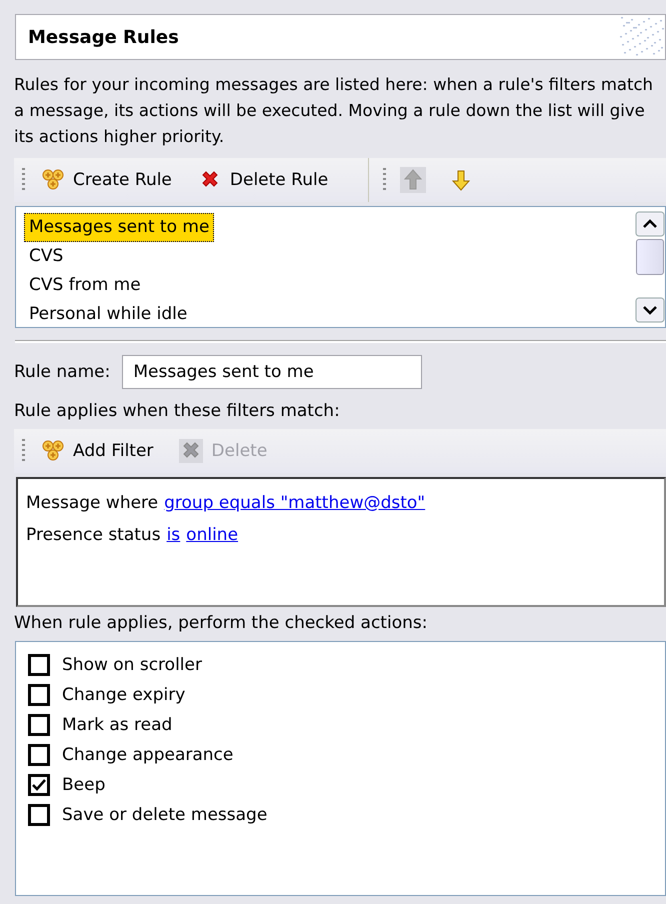 The image size is (666, 904). Describe the element at coordinates (84, 785) in the screenshot. I see `action-label: Beep` at that location.